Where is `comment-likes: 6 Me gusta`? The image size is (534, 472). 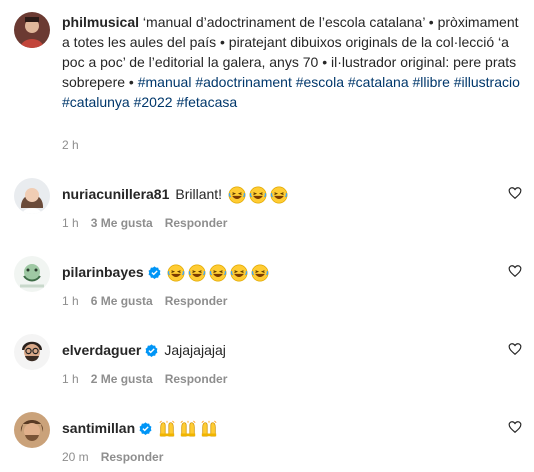
comment-likes: 6 Me gusta is located at coordinates (122, 301).